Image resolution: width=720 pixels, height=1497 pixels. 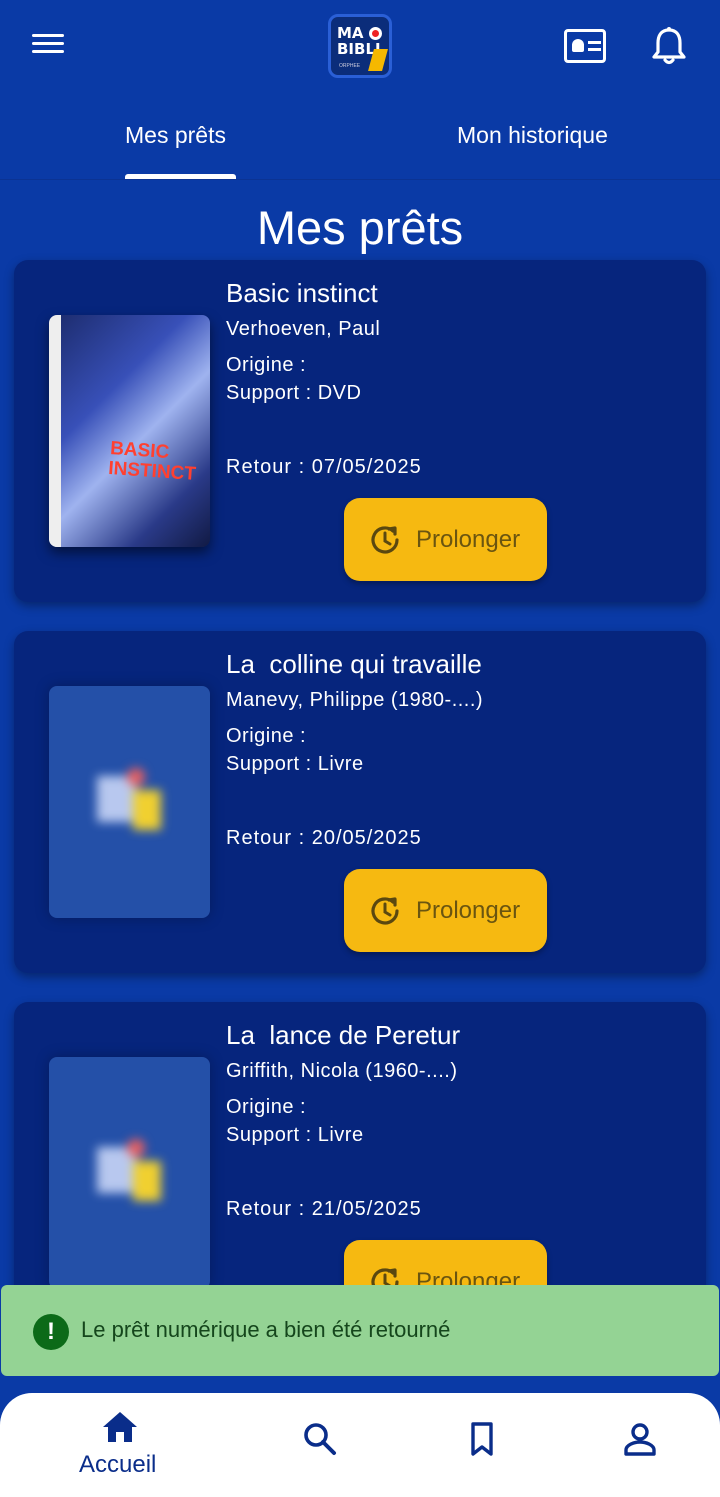 What do you see at coordinates (343, 1035) in the screenshot?
I see `loan-title: La lance de Peretur` at bounding box center [343, 1035].